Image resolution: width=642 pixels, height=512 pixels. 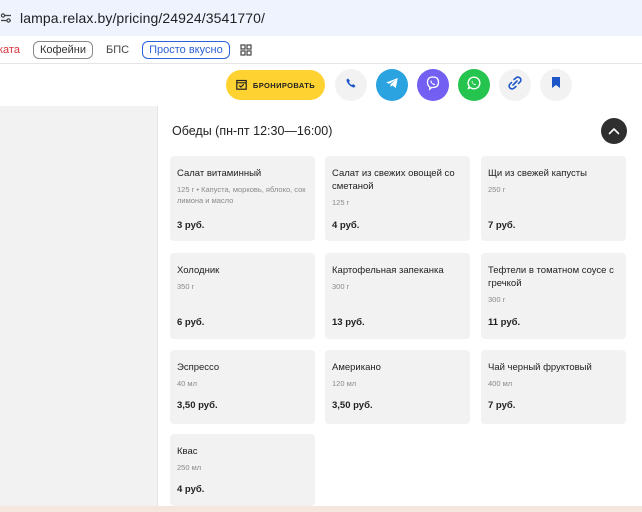 I want to click on book-button-label: БРОНИРОВАТЬ, so click(x=284, y=85).